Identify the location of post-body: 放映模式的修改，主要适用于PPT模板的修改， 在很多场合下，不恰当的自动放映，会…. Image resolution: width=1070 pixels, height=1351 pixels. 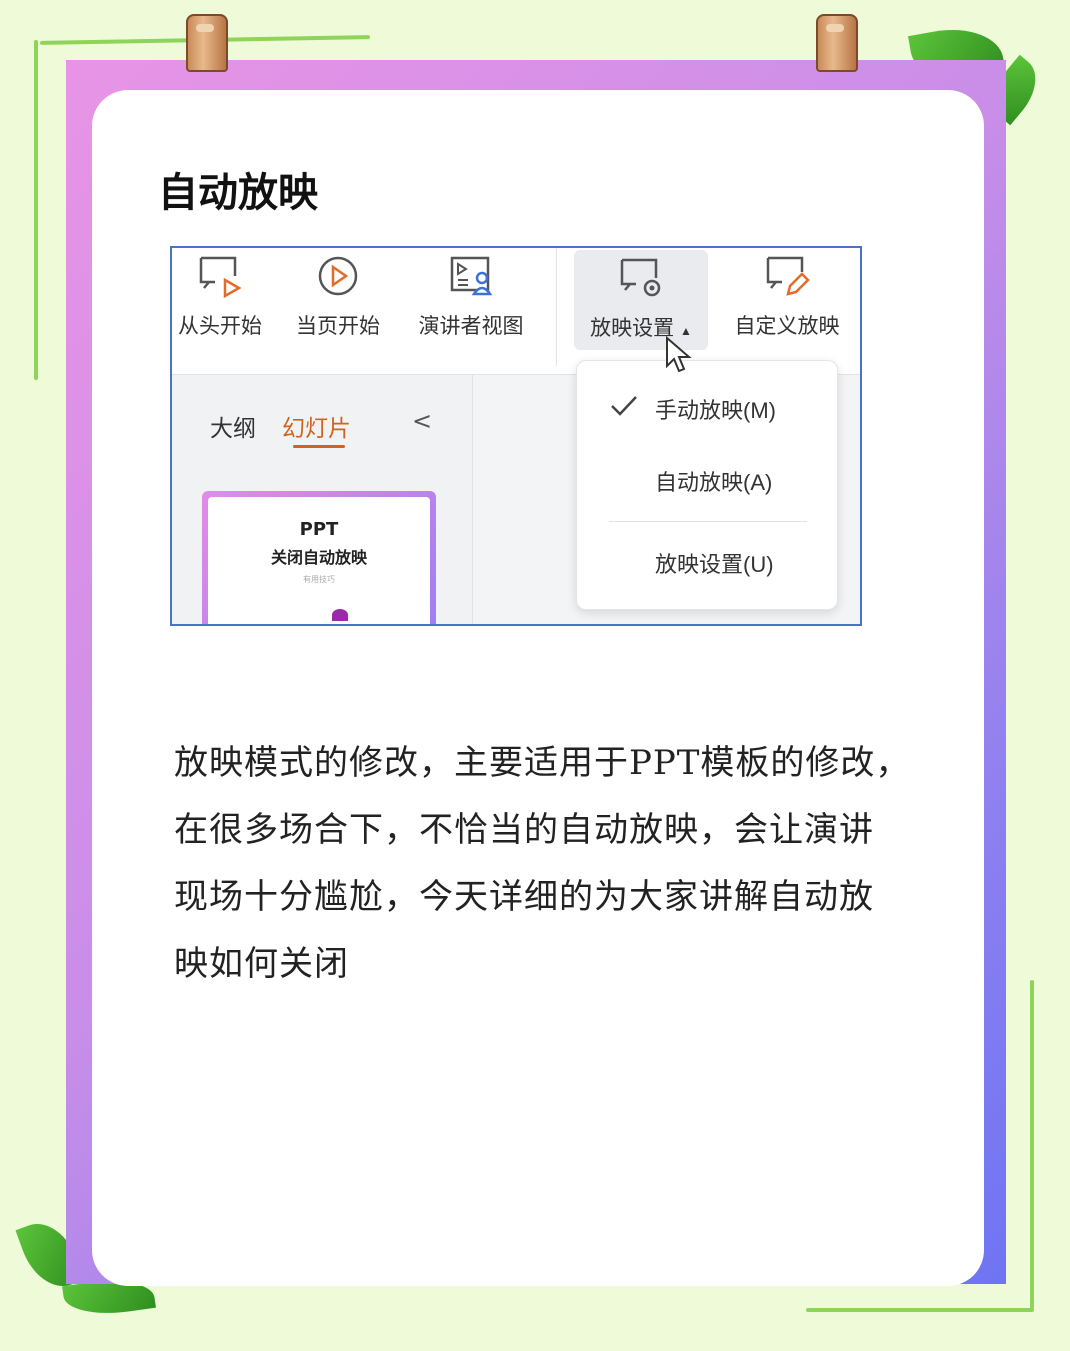
(554, 864).